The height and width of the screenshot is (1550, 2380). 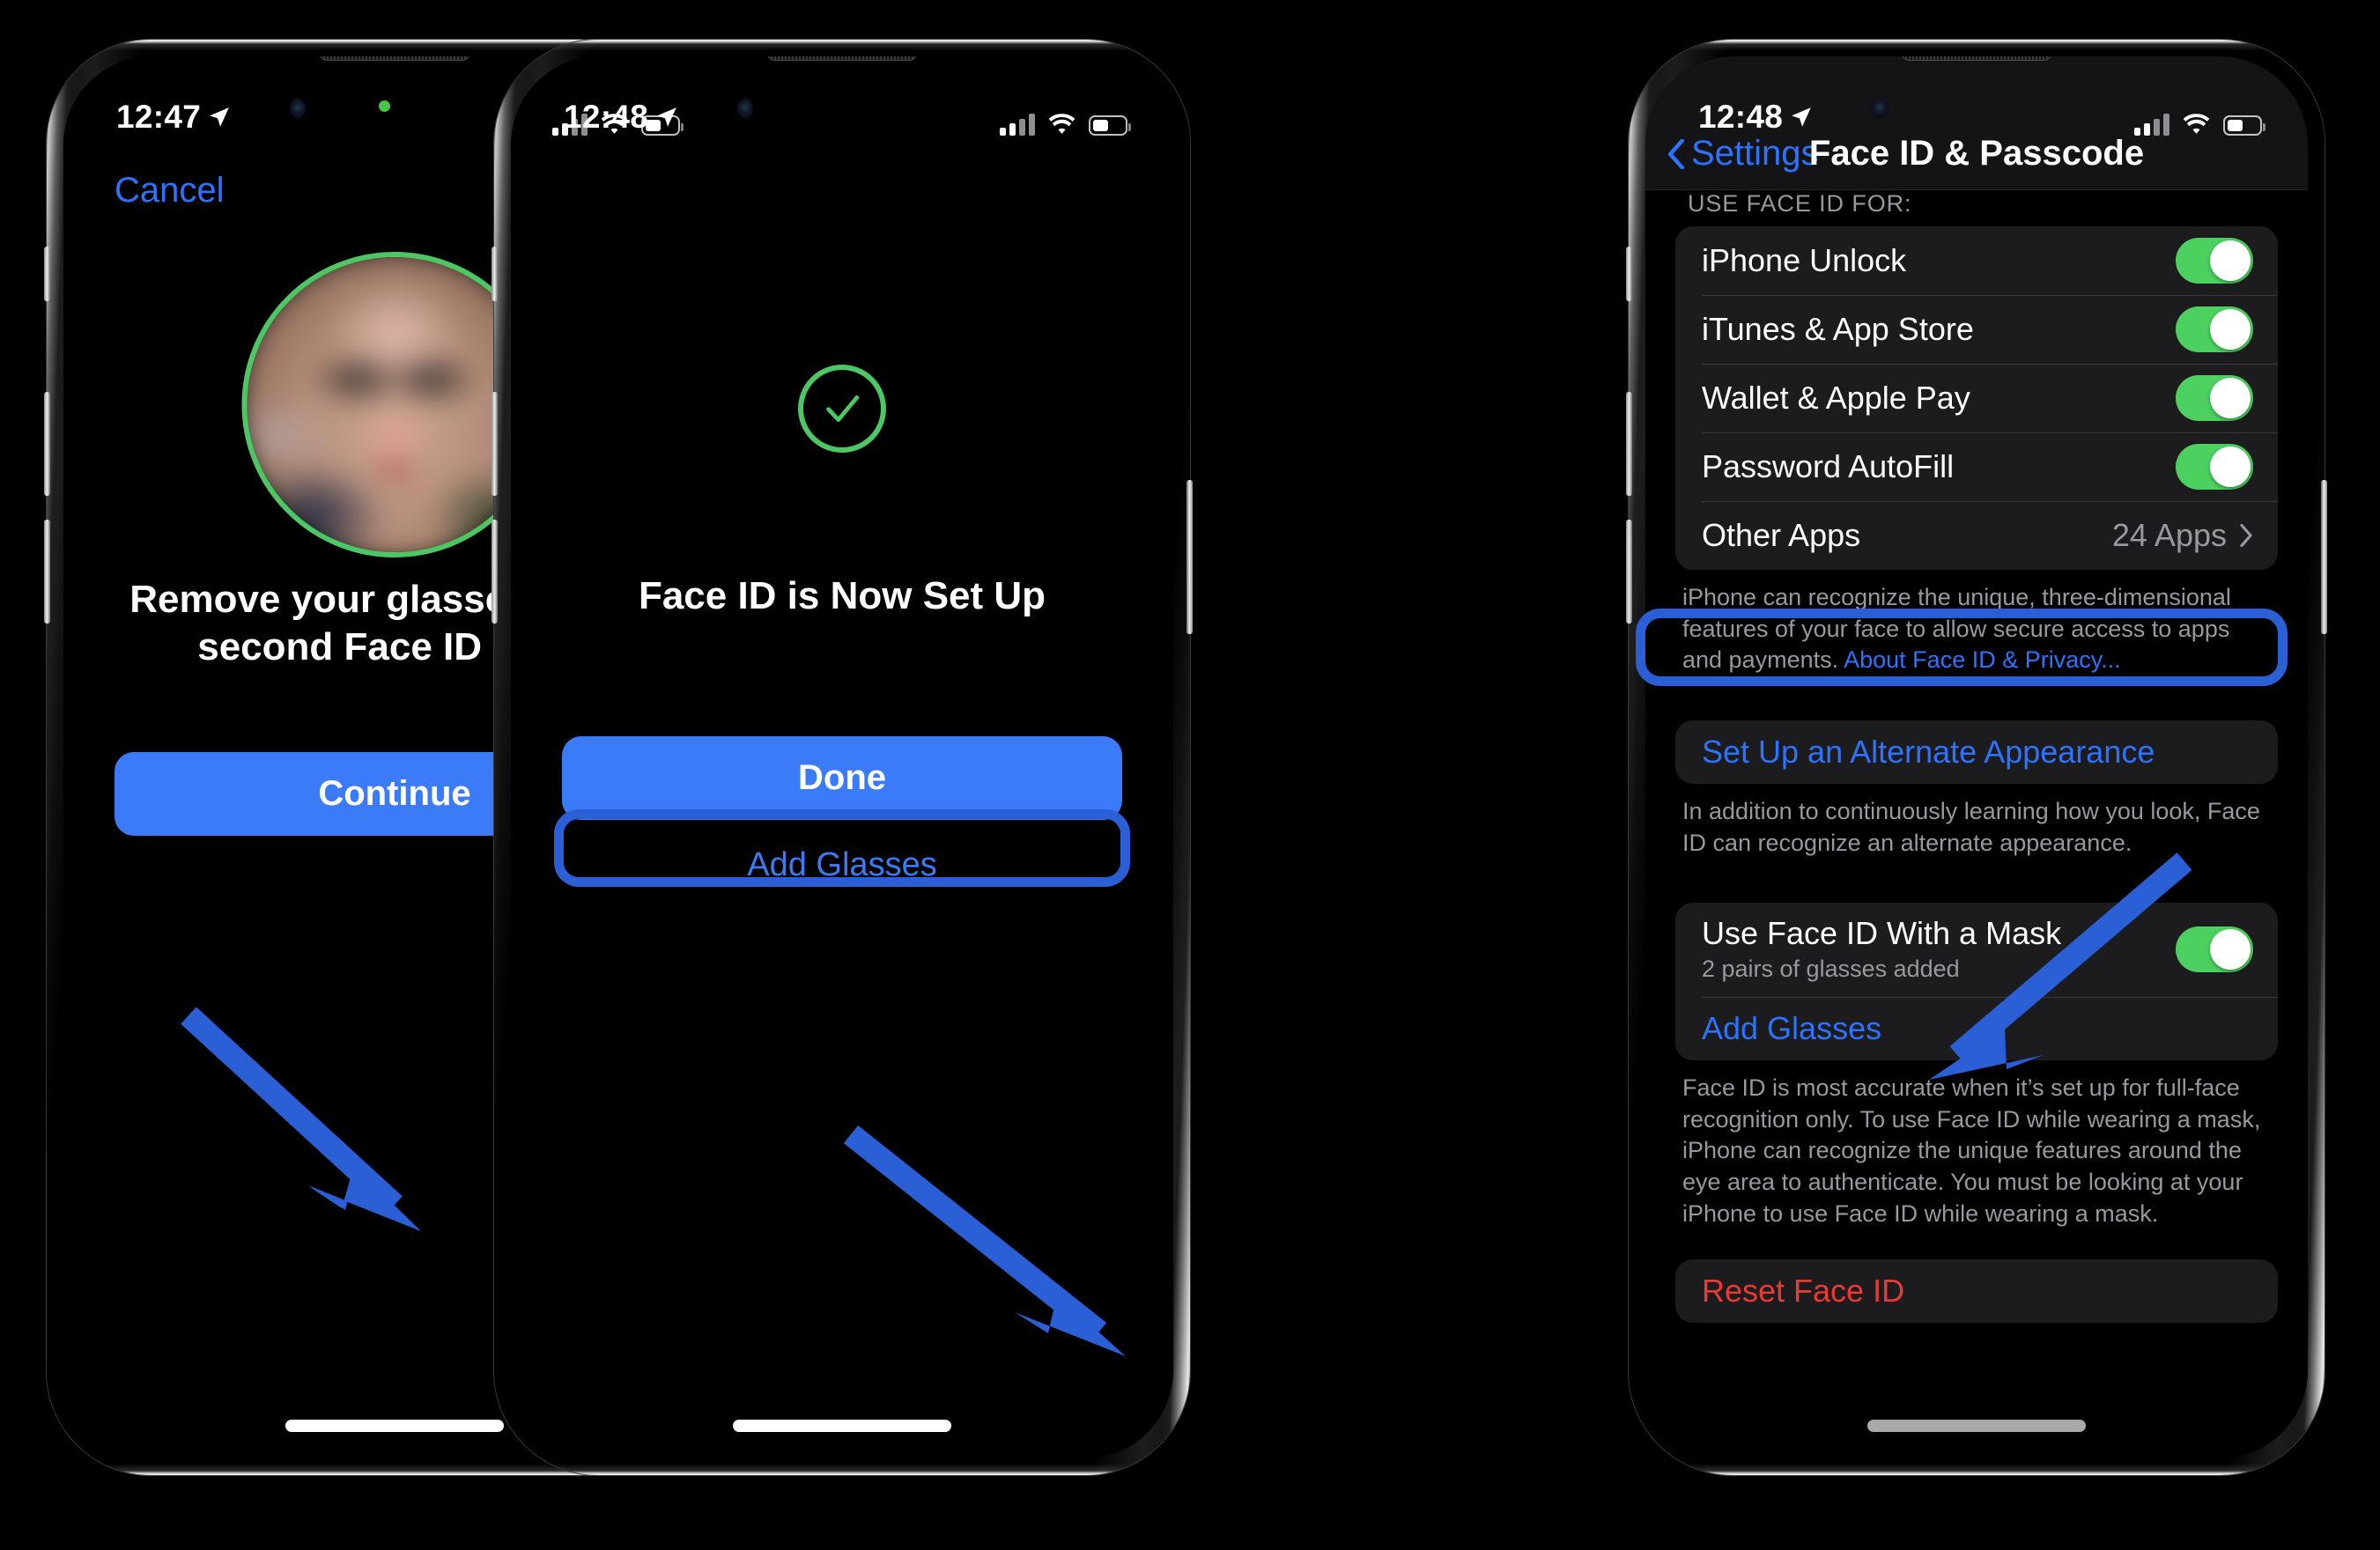 What do you see at coordinates (2246, 535) in the screenshot?
I see `chevron-right-icon` at bounding box center [2246, 535].